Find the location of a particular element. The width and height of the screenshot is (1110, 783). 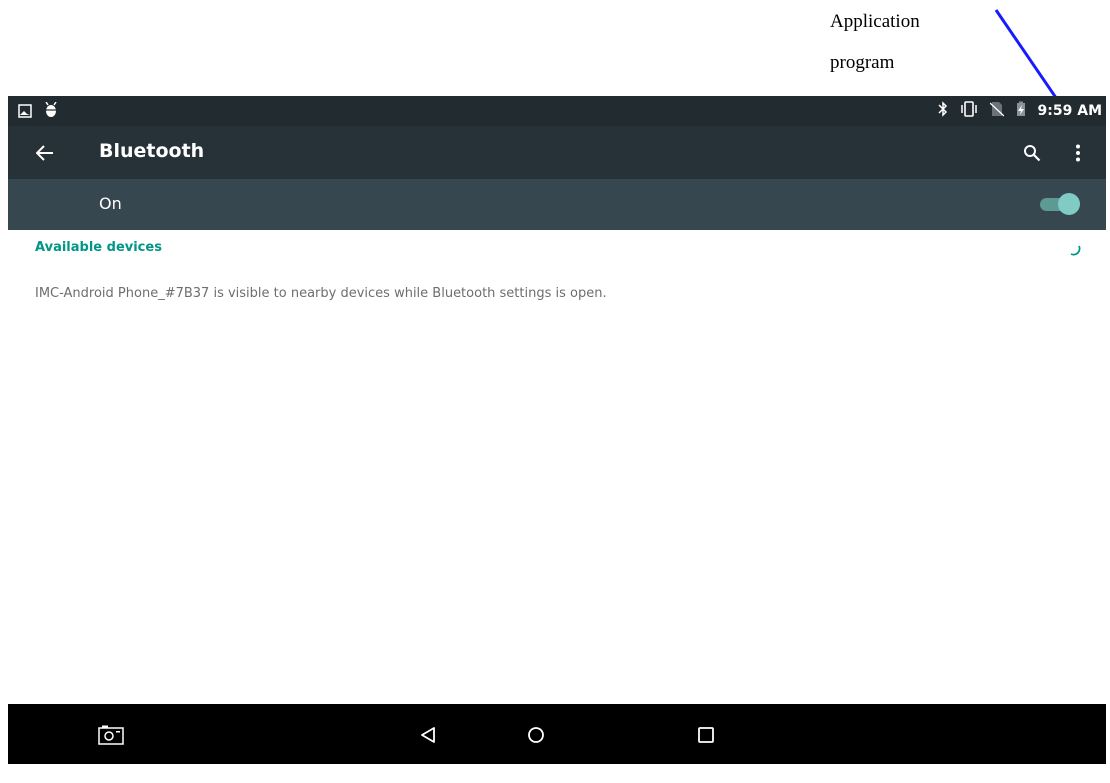

annotation-line-2: program is located at coordinates (862, 62).